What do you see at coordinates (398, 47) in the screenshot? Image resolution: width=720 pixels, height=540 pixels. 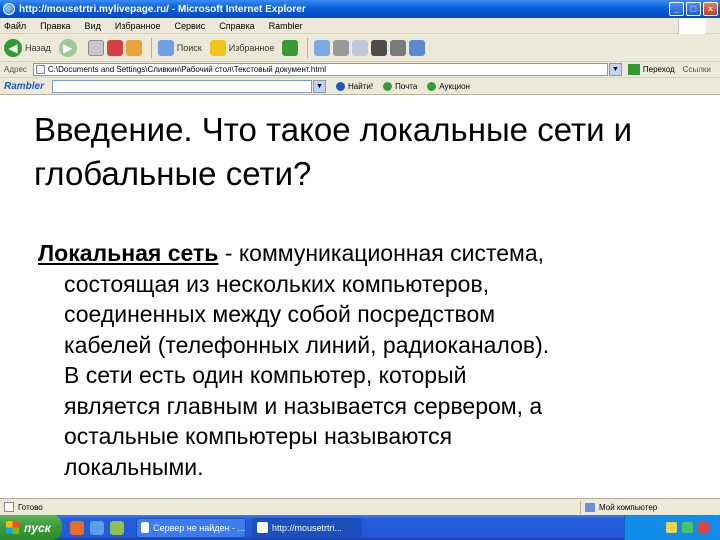 I see `research-icon` at bounding box center [398, 47].